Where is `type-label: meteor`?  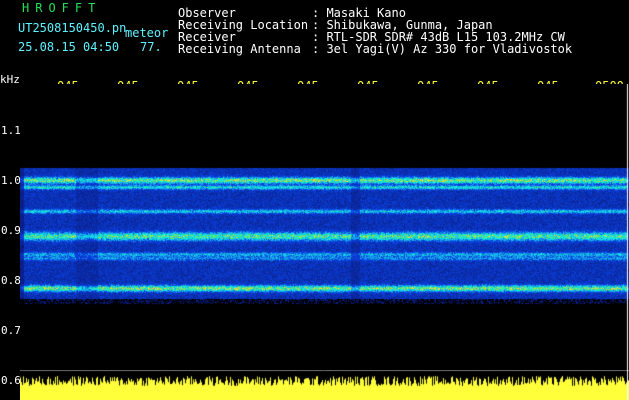 type-label: meteor is located at coordinates (147, 33).